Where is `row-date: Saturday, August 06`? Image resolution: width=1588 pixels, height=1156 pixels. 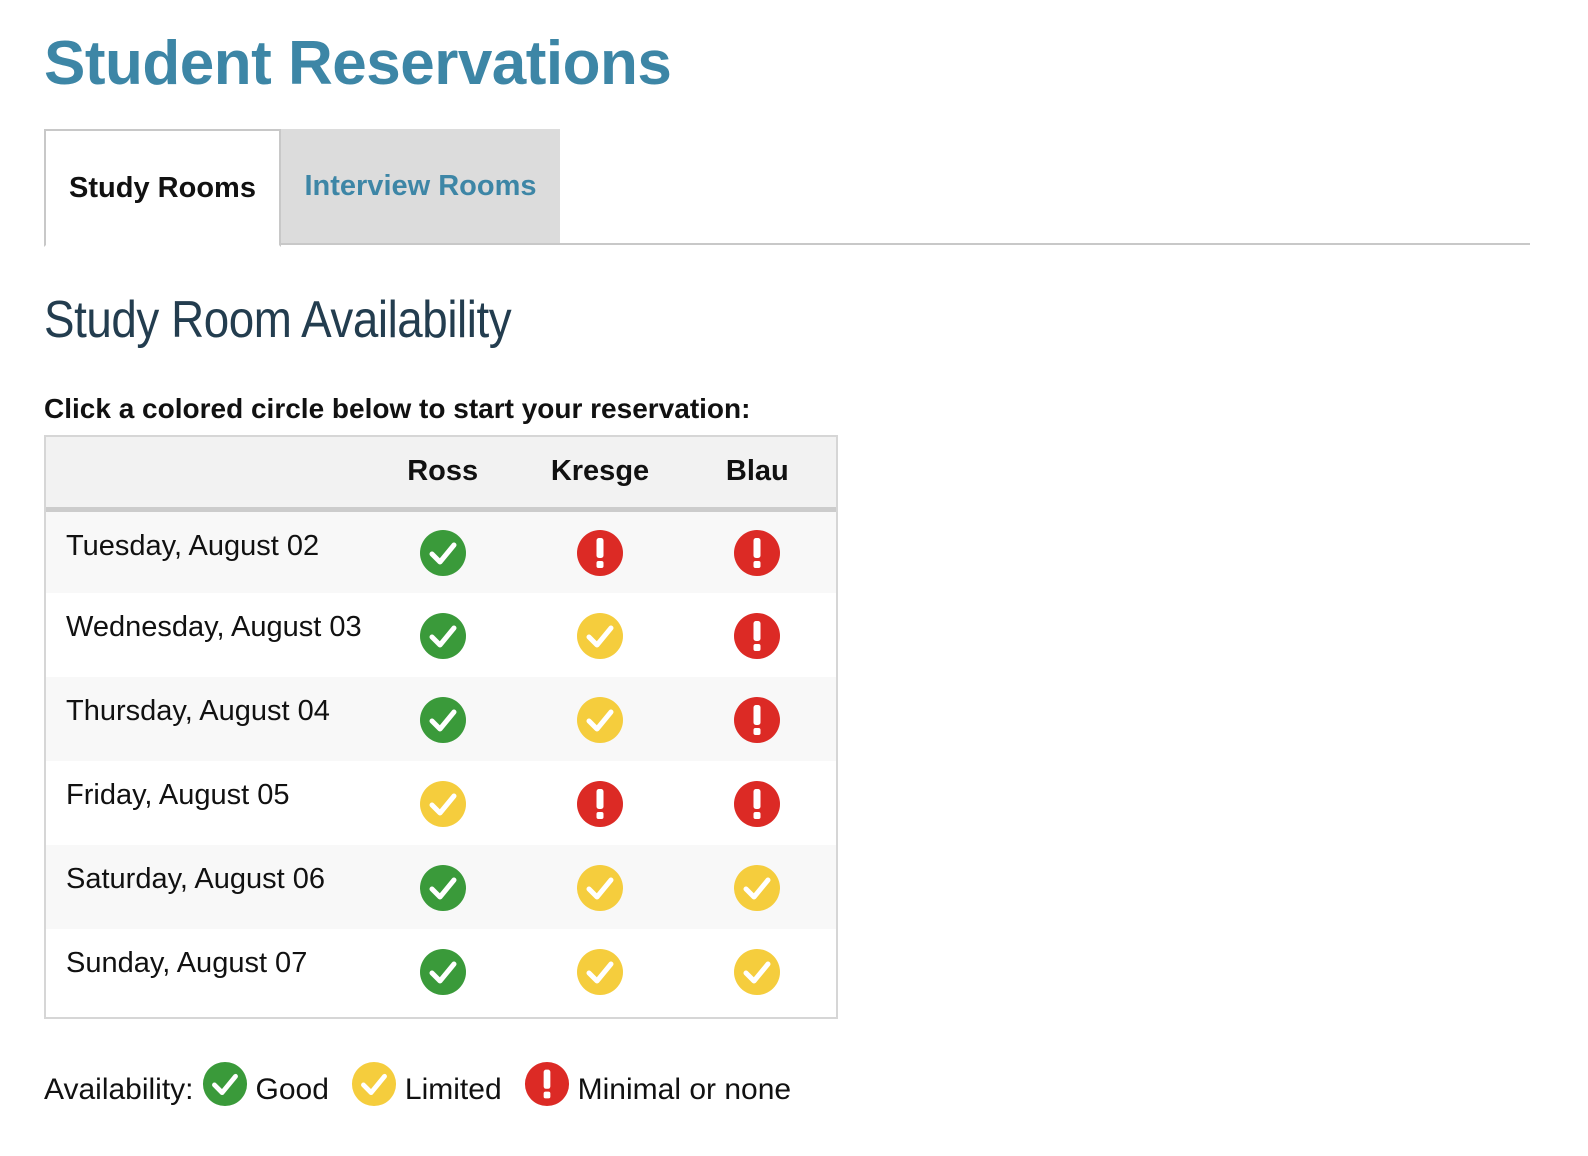
row-date: Saturday, August 06 is located at coordinates (196, 879).